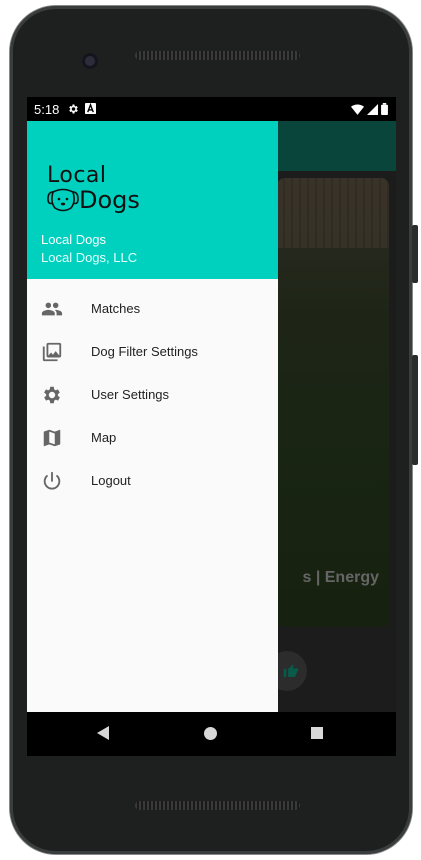 Image resolution: width=421 pixels, height=860 pixels. I want to click on home-button, so click(210, 733).